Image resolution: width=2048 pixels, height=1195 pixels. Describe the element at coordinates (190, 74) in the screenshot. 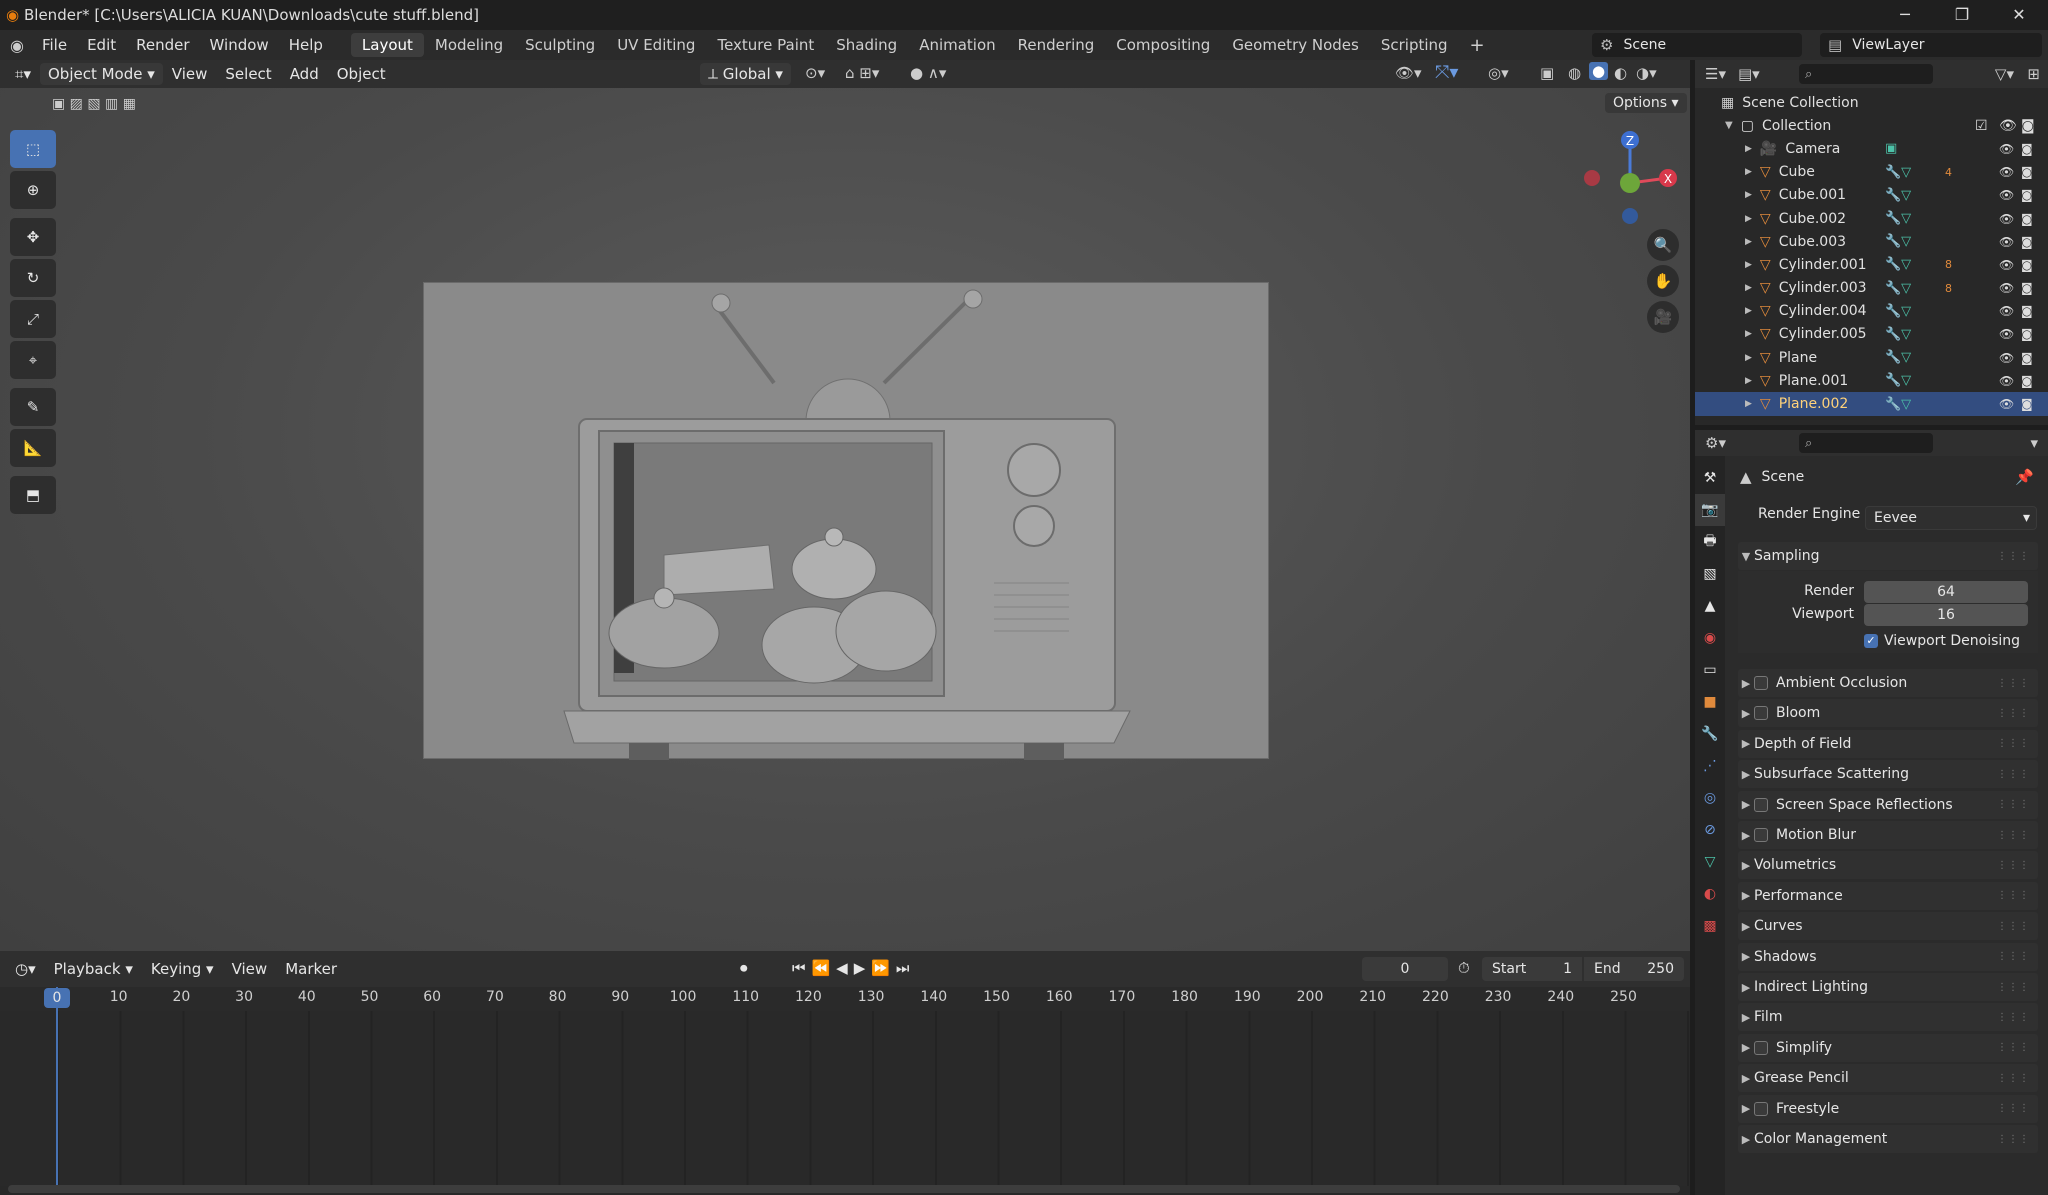

I see `menu-view: View` at that location.